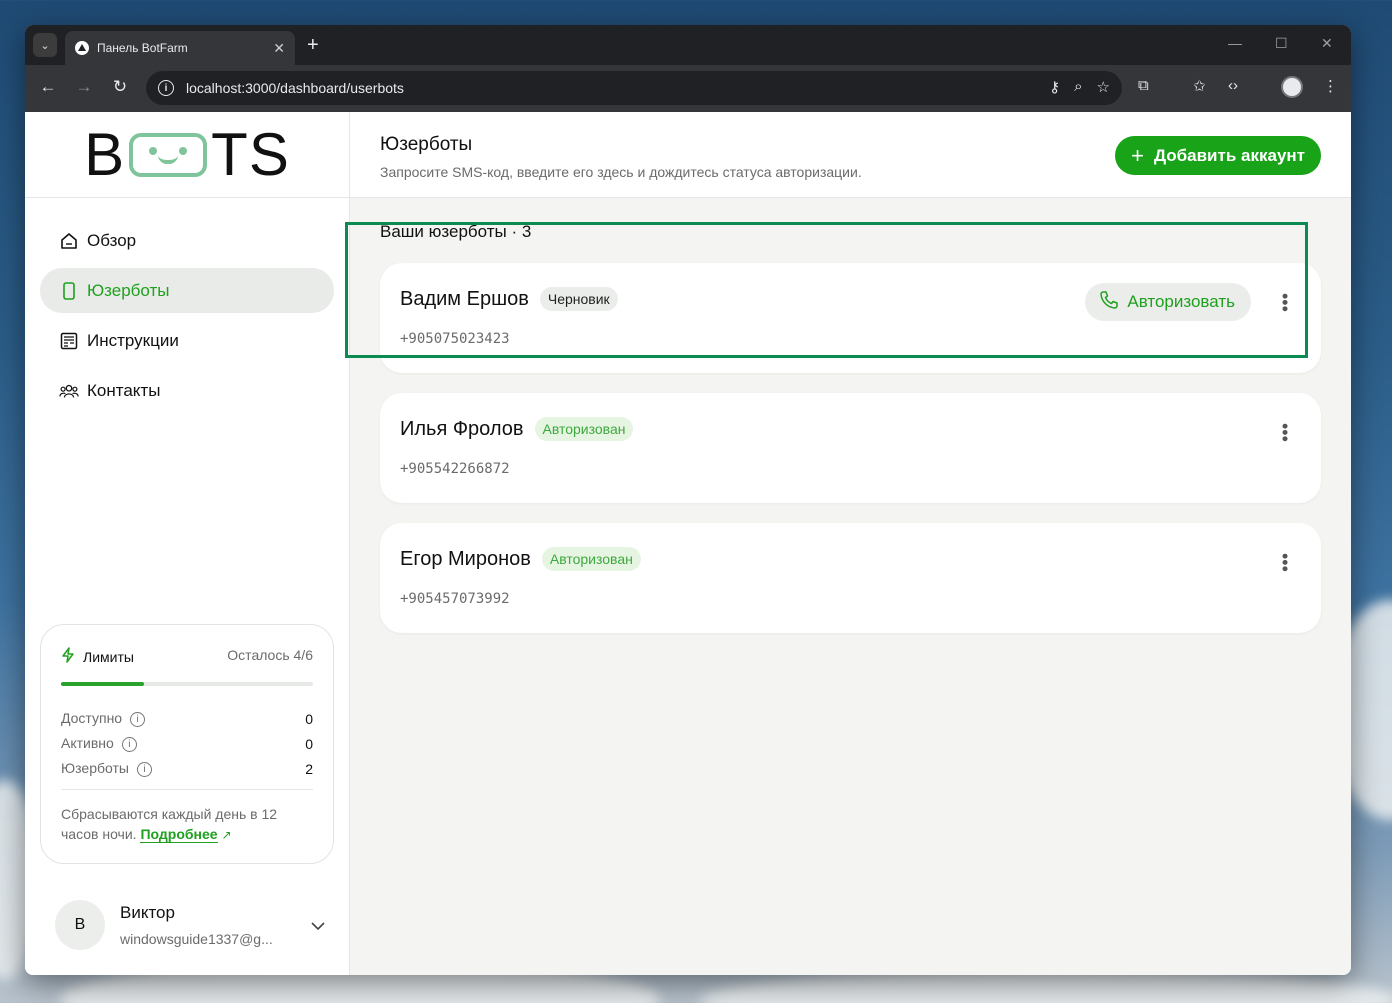  What do you see at coordinates (318, 925) in the screenshot?
I see `chevron-down-icon` at bounding box center [318, 925].